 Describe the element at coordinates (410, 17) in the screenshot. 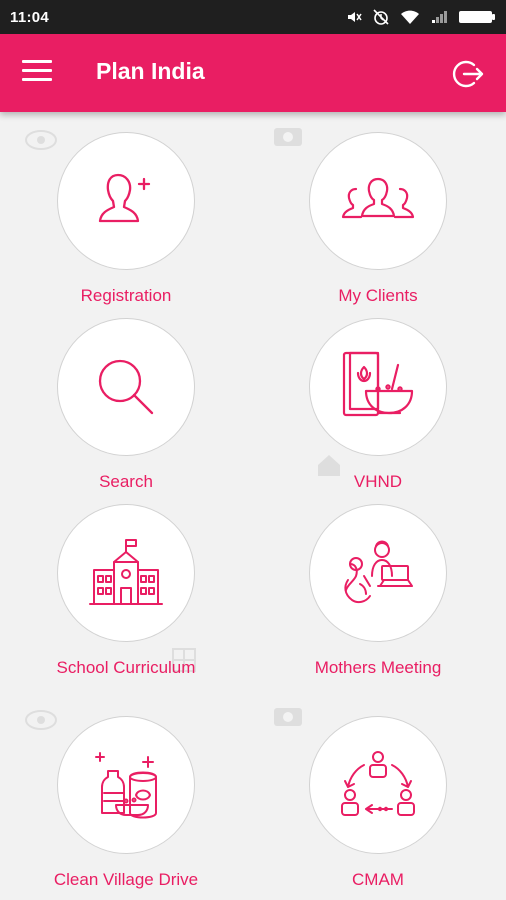

I see `wifi-icon` at that location.